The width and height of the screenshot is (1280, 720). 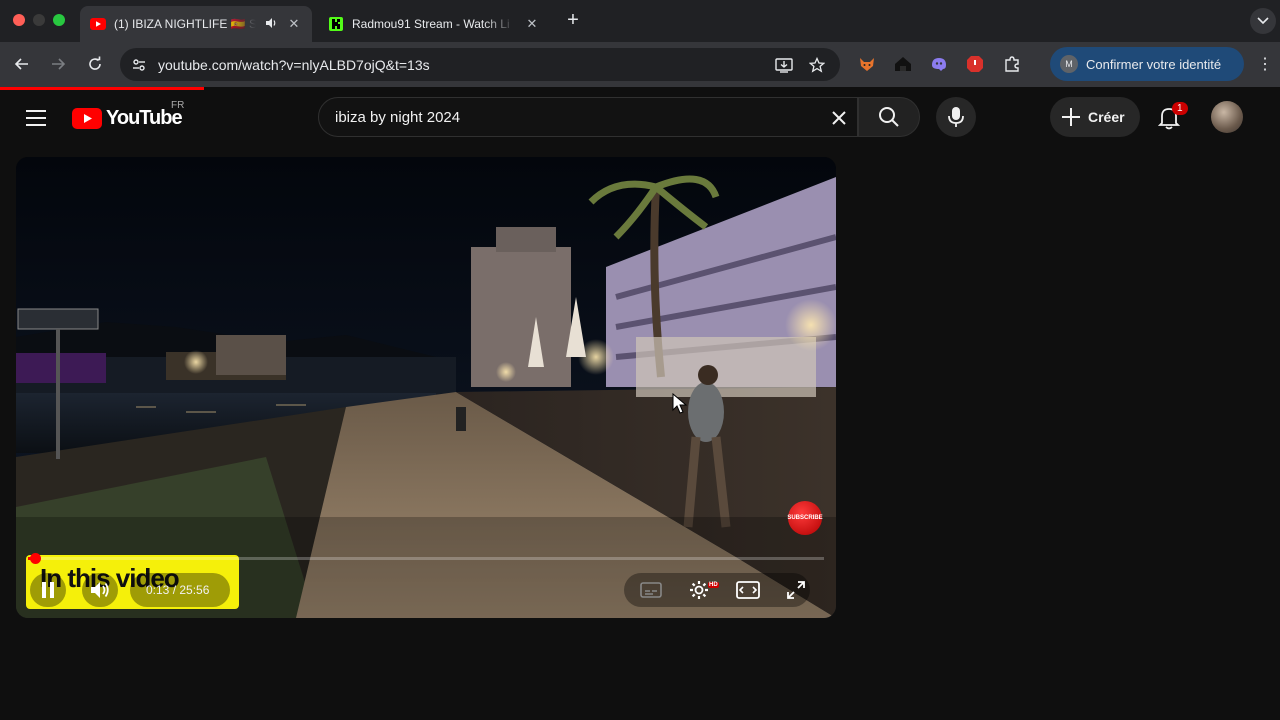 What do you see at coordinates (139, 65) in the screenshot?
I see `site-info-icon` at bounding box center [139, 65].